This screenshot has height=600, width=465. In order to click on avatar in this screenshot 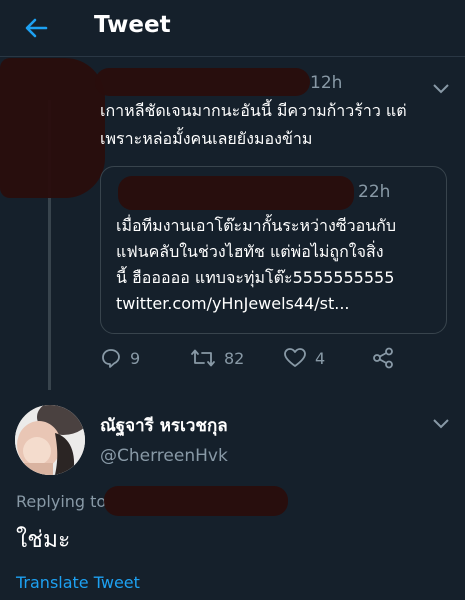, I will do `click(50, 440)`.